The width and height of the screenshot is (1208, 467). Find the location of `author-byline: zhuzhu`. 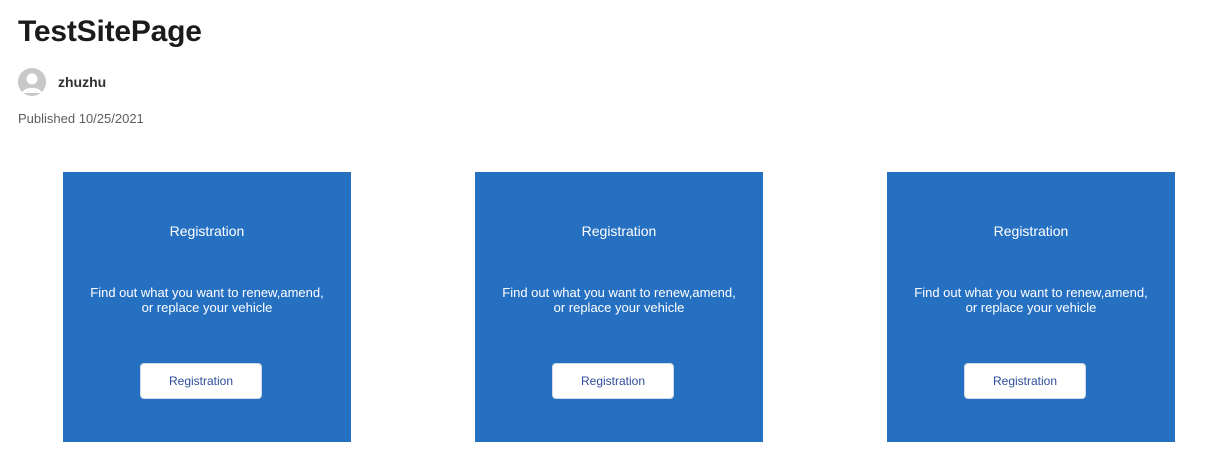

author-byline: zhuzhu is located at coordinates (62, 82).